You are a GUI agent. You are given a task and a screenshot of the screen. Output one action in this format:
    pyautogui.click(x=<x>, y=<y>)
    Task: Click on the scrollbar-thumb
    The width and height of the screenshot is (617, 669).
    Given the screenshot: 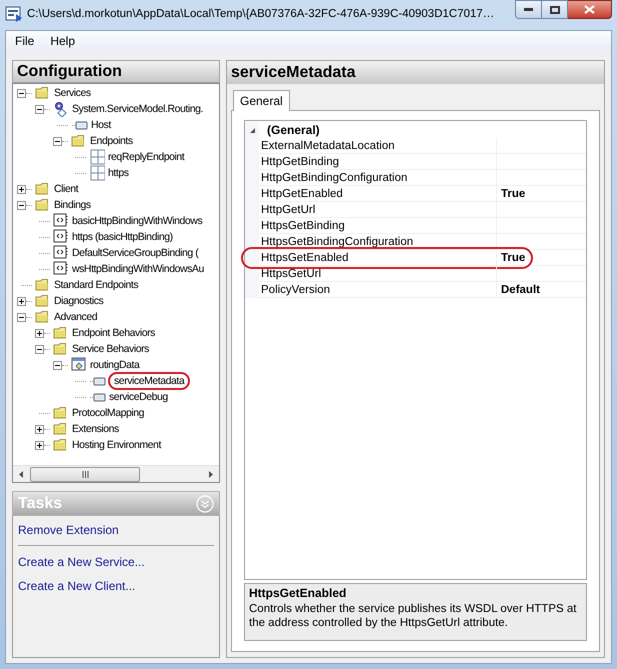 What is the action you would take?
    pyautogui.click(x=85, y=474)
    